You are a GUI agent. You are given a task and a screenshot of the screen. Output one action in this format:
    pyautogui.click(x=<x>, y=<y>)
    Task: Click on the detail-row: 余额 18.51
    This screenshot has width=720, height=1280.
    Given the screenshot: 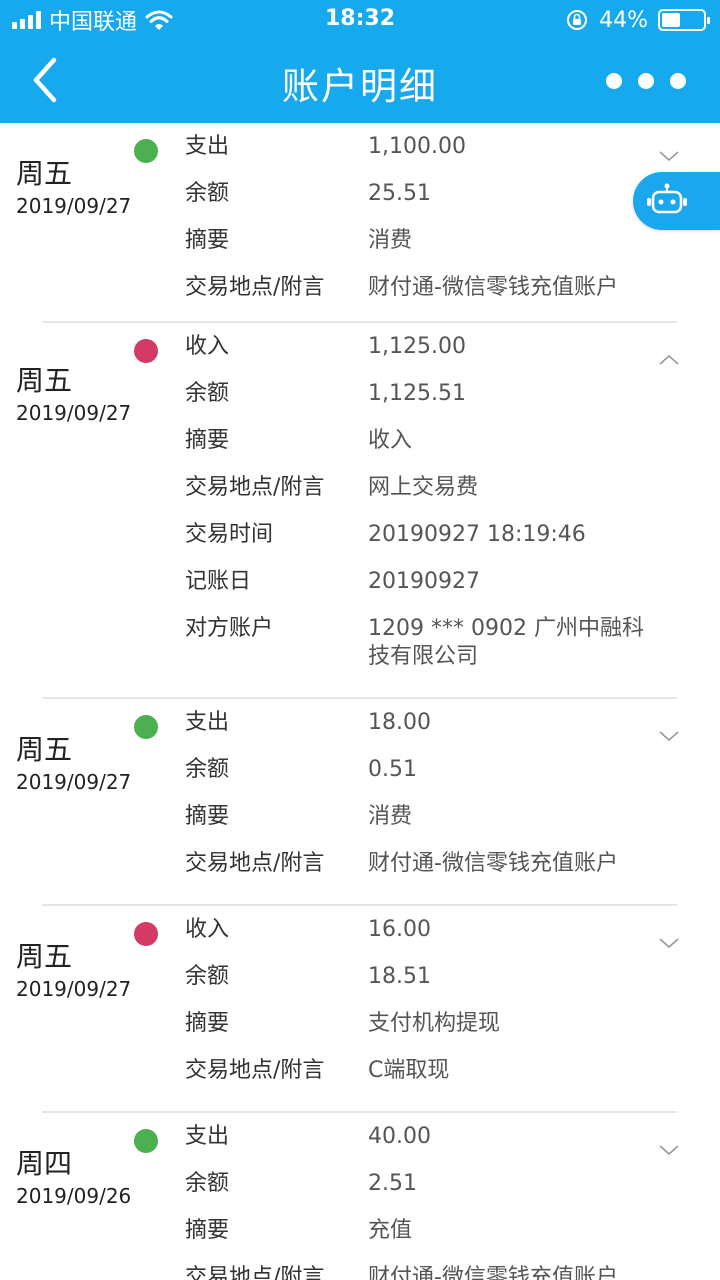 What is the action you would take?
    pyautogui.click(x=420, y=986)
    